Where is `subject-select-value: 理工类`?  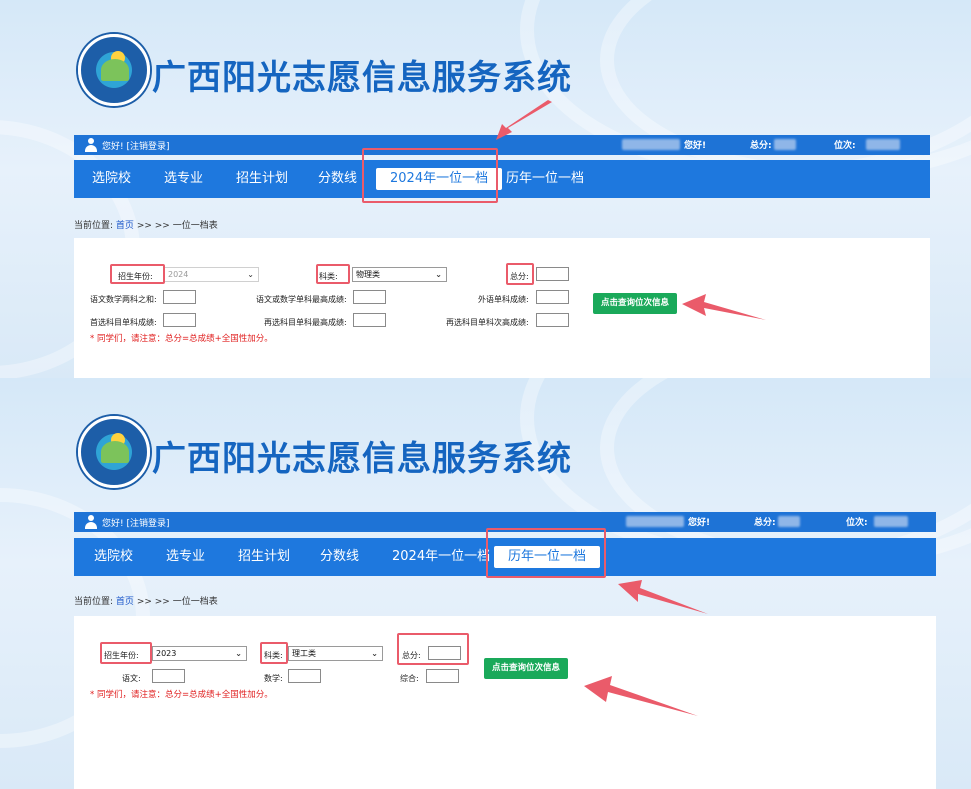
subject-select-value: 理工类 is located at coordinates (304, 653).